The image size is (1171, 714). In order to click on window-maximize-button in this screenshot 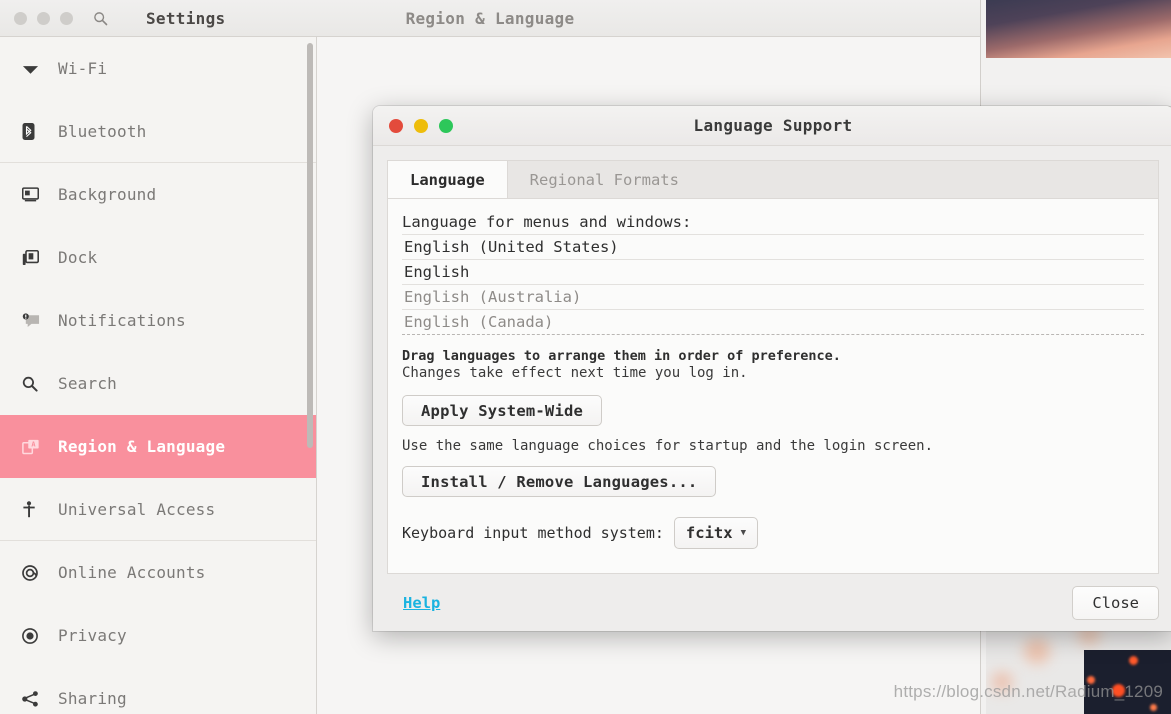, I will do `click(66, 18)`.